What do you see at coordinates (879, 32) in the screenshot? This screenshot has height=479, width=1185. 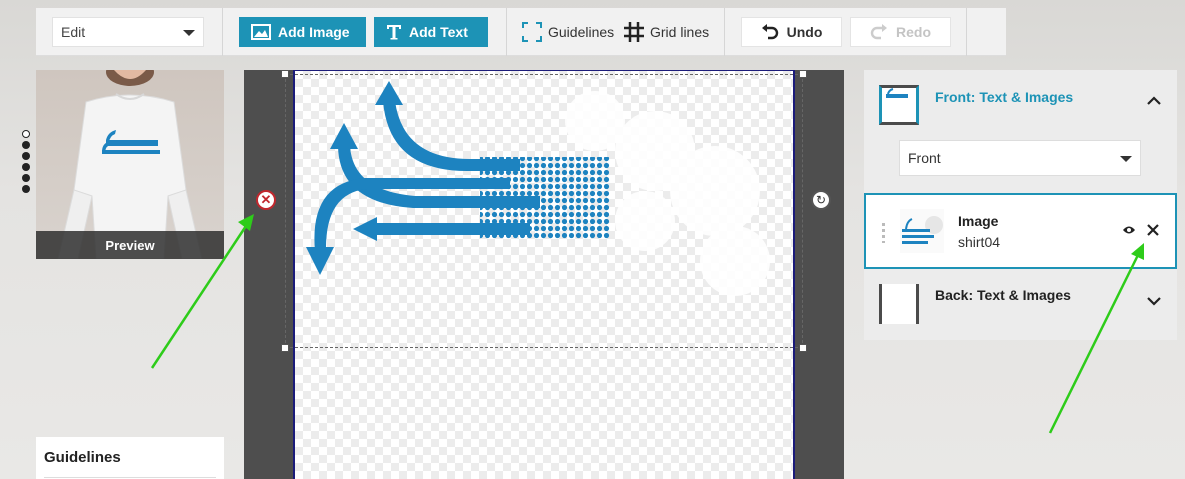 I see `redo-icon` at bounding box center [879, 32].